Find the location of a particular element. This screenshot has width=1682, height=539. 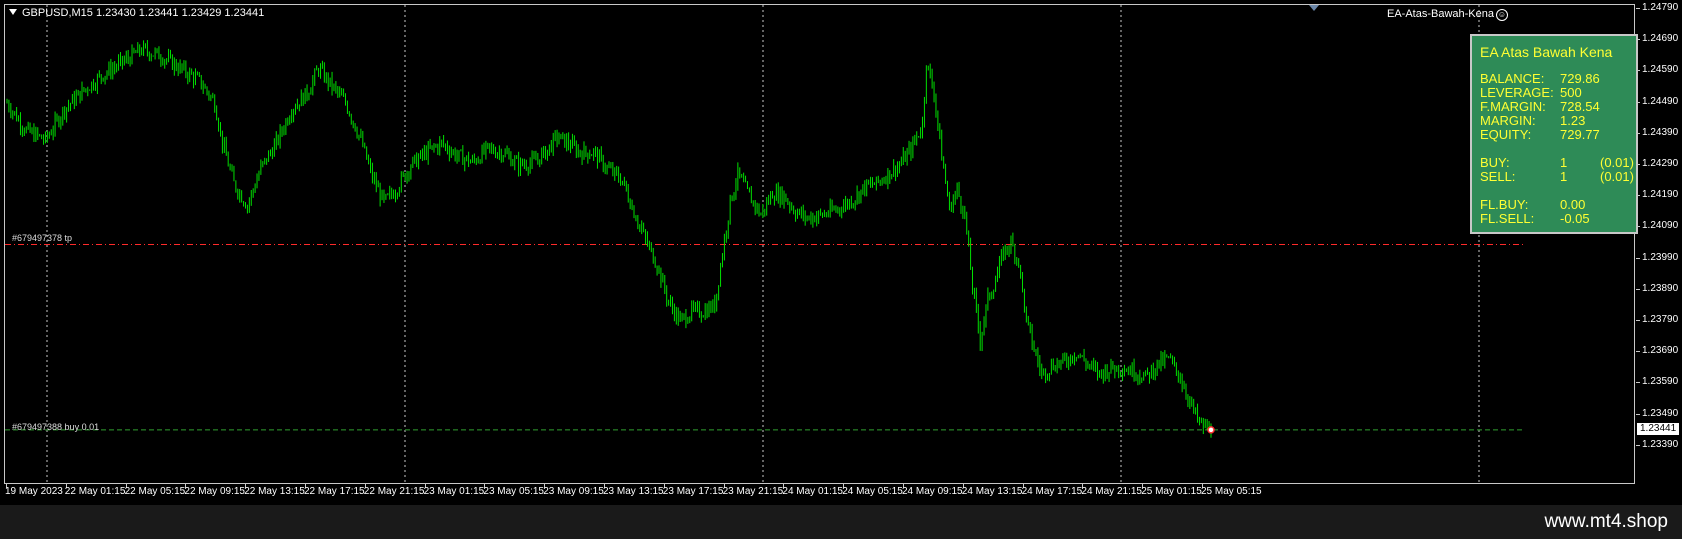

buy-order-label: #679497388 buy 0.01 is located at coordinates (56, 427).